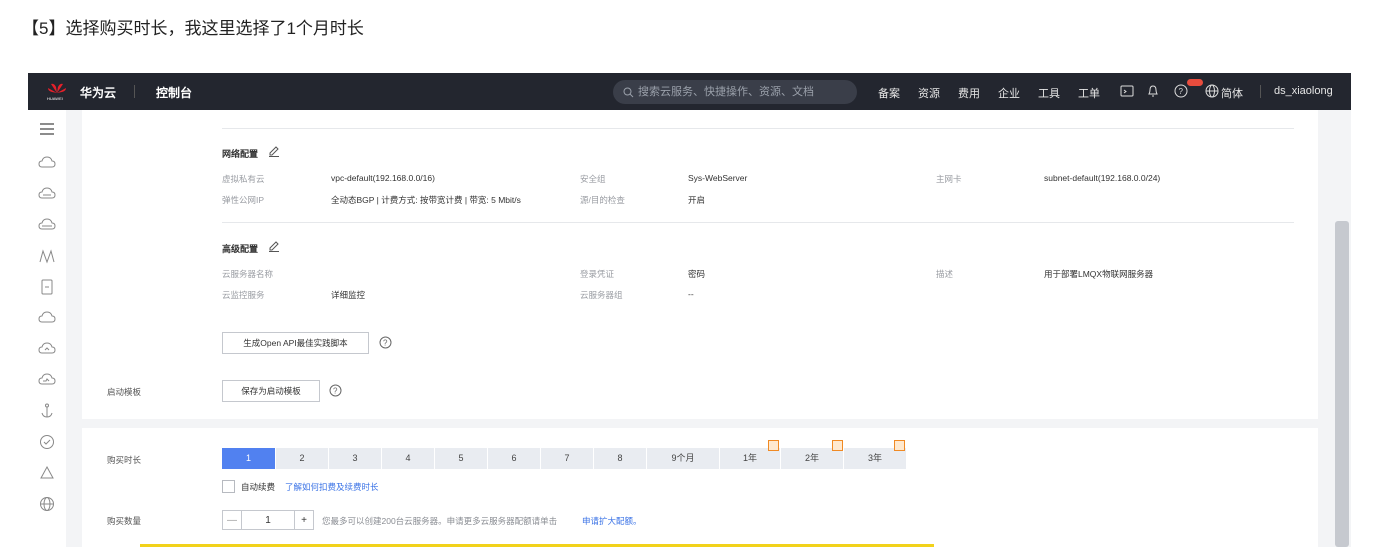 This screenshot has width=1378, height=547. Describe the element at coordinates (1102, 178) in the screenshot. I see `primary-nic-value: subnet-default(192.168.0.0/24)` at that location.